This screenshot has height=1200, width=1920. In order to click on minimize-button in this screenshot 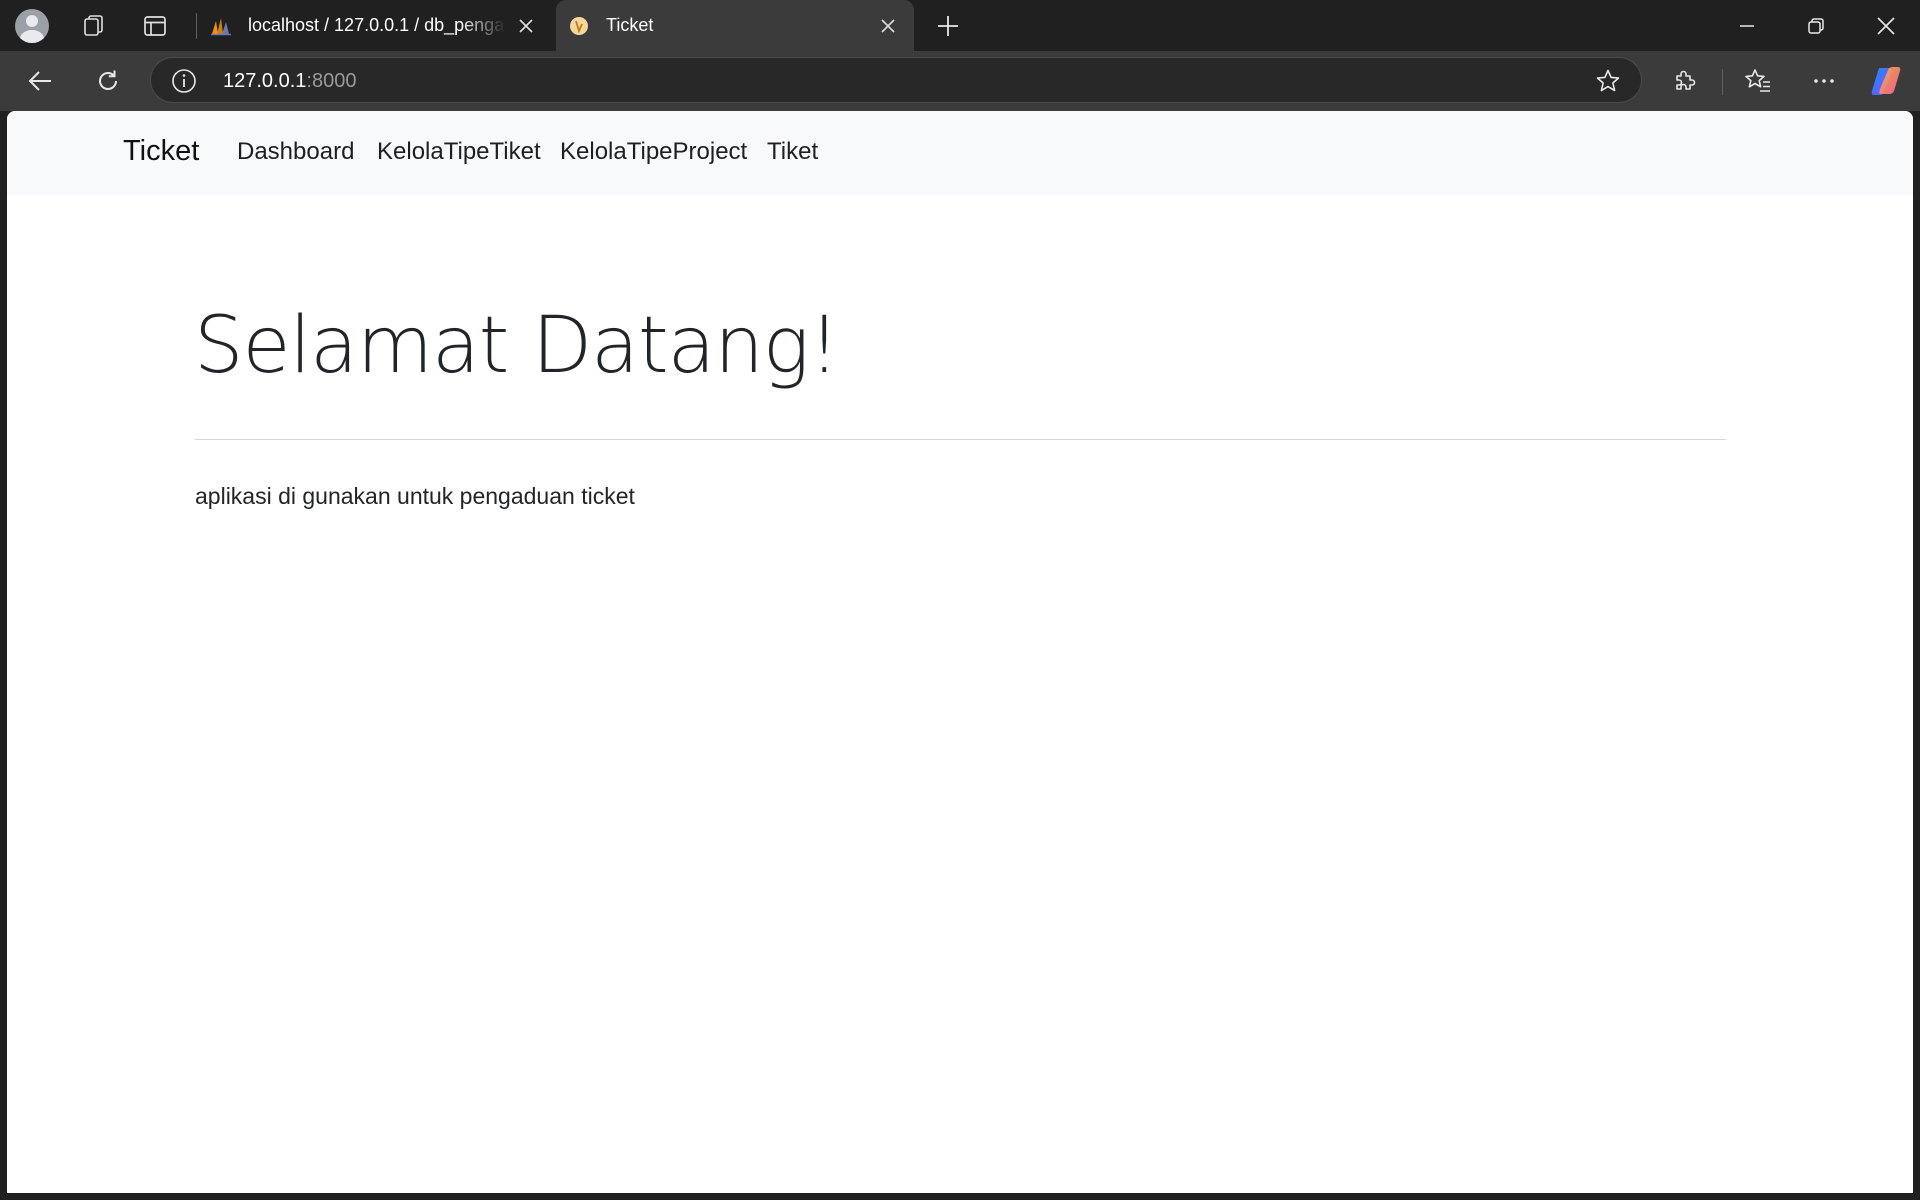, I will do `click(1747, 25)`.